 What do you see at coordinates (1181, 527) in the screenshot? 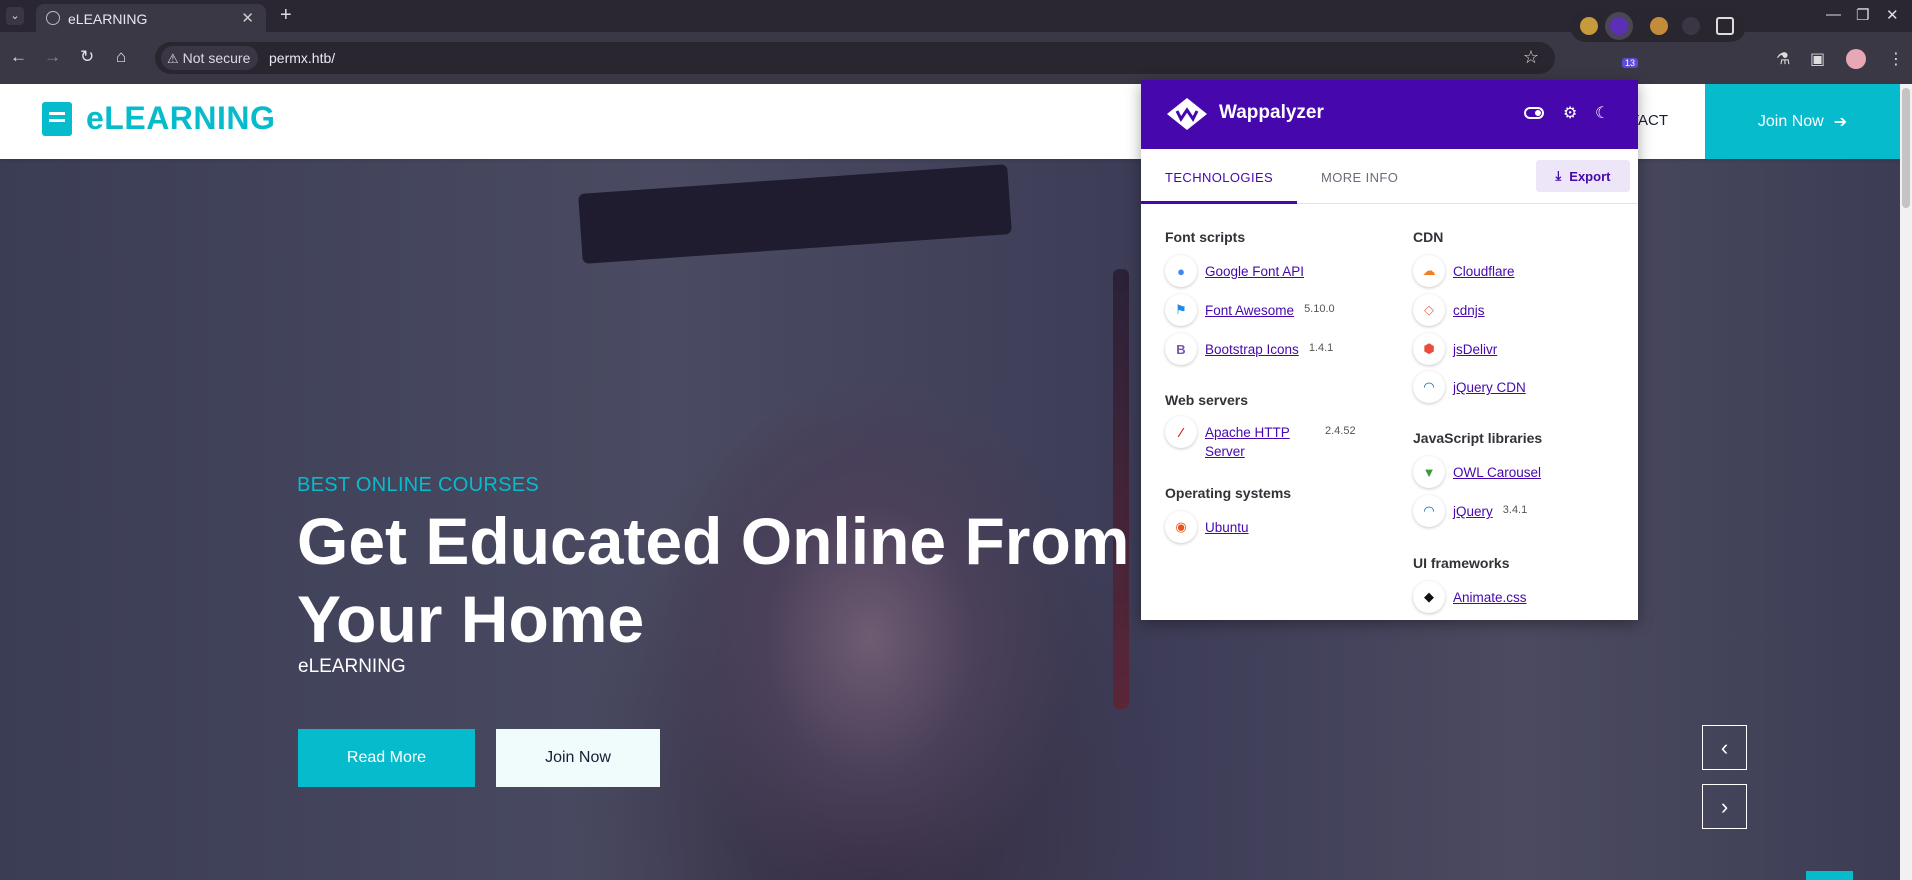
I see `ubuntu-icon: ◉` at bounding box center [1181, 527].